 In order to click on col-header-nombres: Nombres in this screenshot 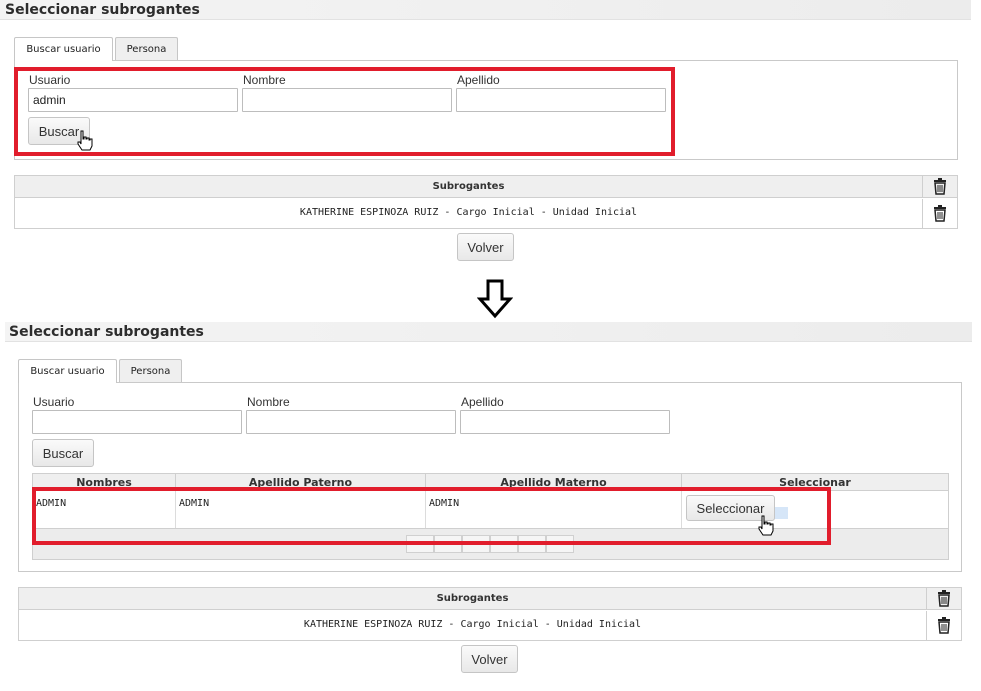, I will do `click(104, 482)`.